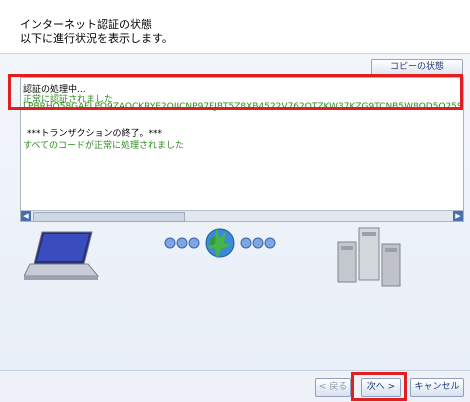 This screenshot has height=402, width=470. What do you see at coordinates (379, 386) in the screenshot?
I see `highlight-box-next` at bounding box center [379, 386].